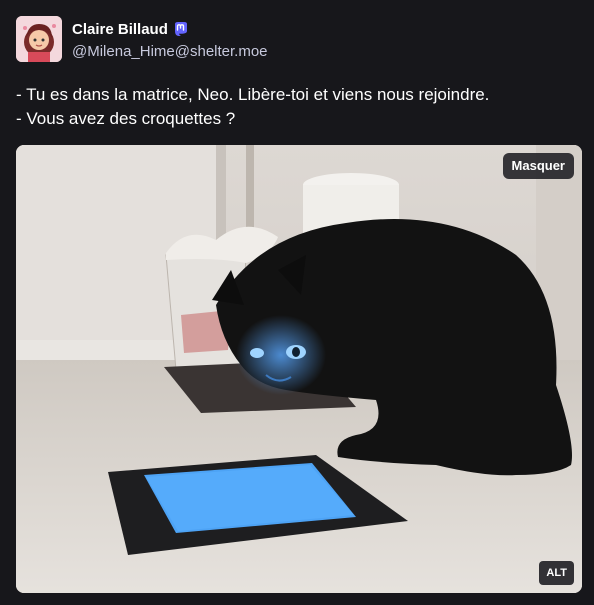 The height and width of the screenshot is (605, 594). Describe the element at coordinates (556, 573) in the screenshot. I see `alt-text-button: ALT` at that location.